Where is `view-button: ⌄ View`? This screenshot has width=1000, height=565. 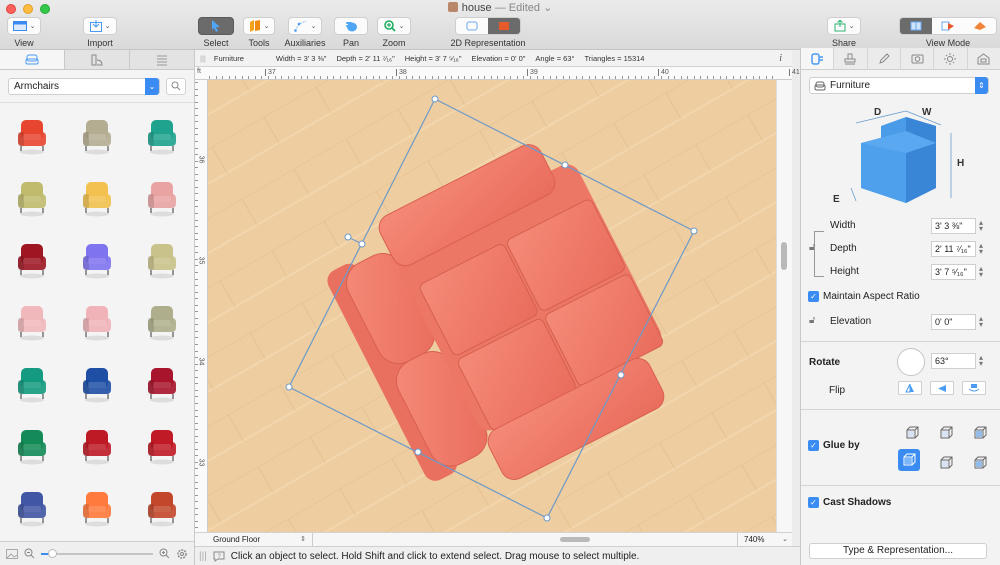
view-button: ⌄ View is located at coordinates (24, 32).